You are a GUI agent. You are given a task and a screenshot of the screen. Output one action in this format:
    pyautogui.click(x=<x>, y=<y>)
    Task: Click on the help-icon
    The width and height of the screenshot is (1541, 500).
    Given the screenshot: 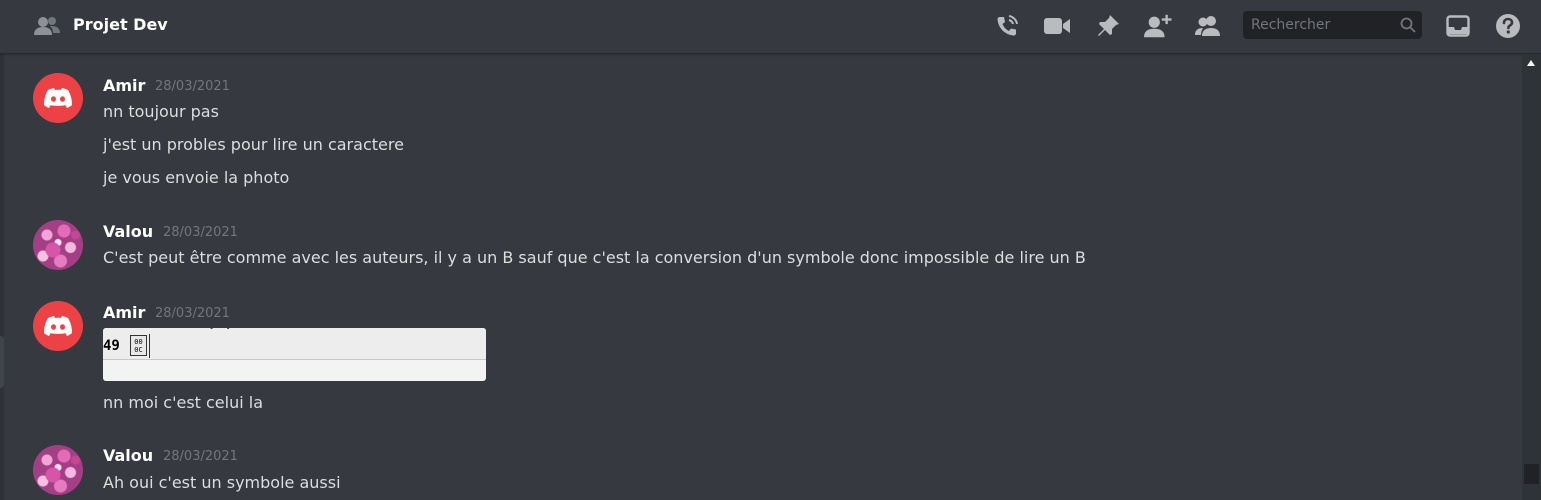 What is the action you would take?
    pyautogui.click(x=1508, y=26)
    